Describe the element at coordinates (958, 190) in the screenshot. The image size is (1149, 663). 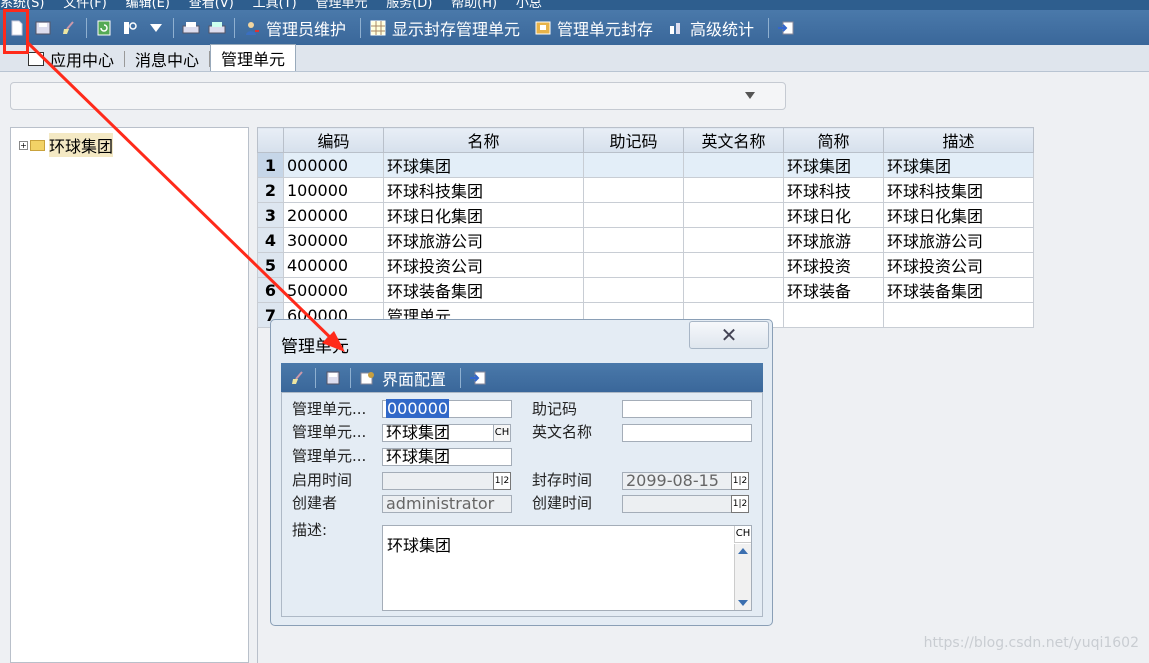
I see `cell-description: 环球科技集团` at that location.